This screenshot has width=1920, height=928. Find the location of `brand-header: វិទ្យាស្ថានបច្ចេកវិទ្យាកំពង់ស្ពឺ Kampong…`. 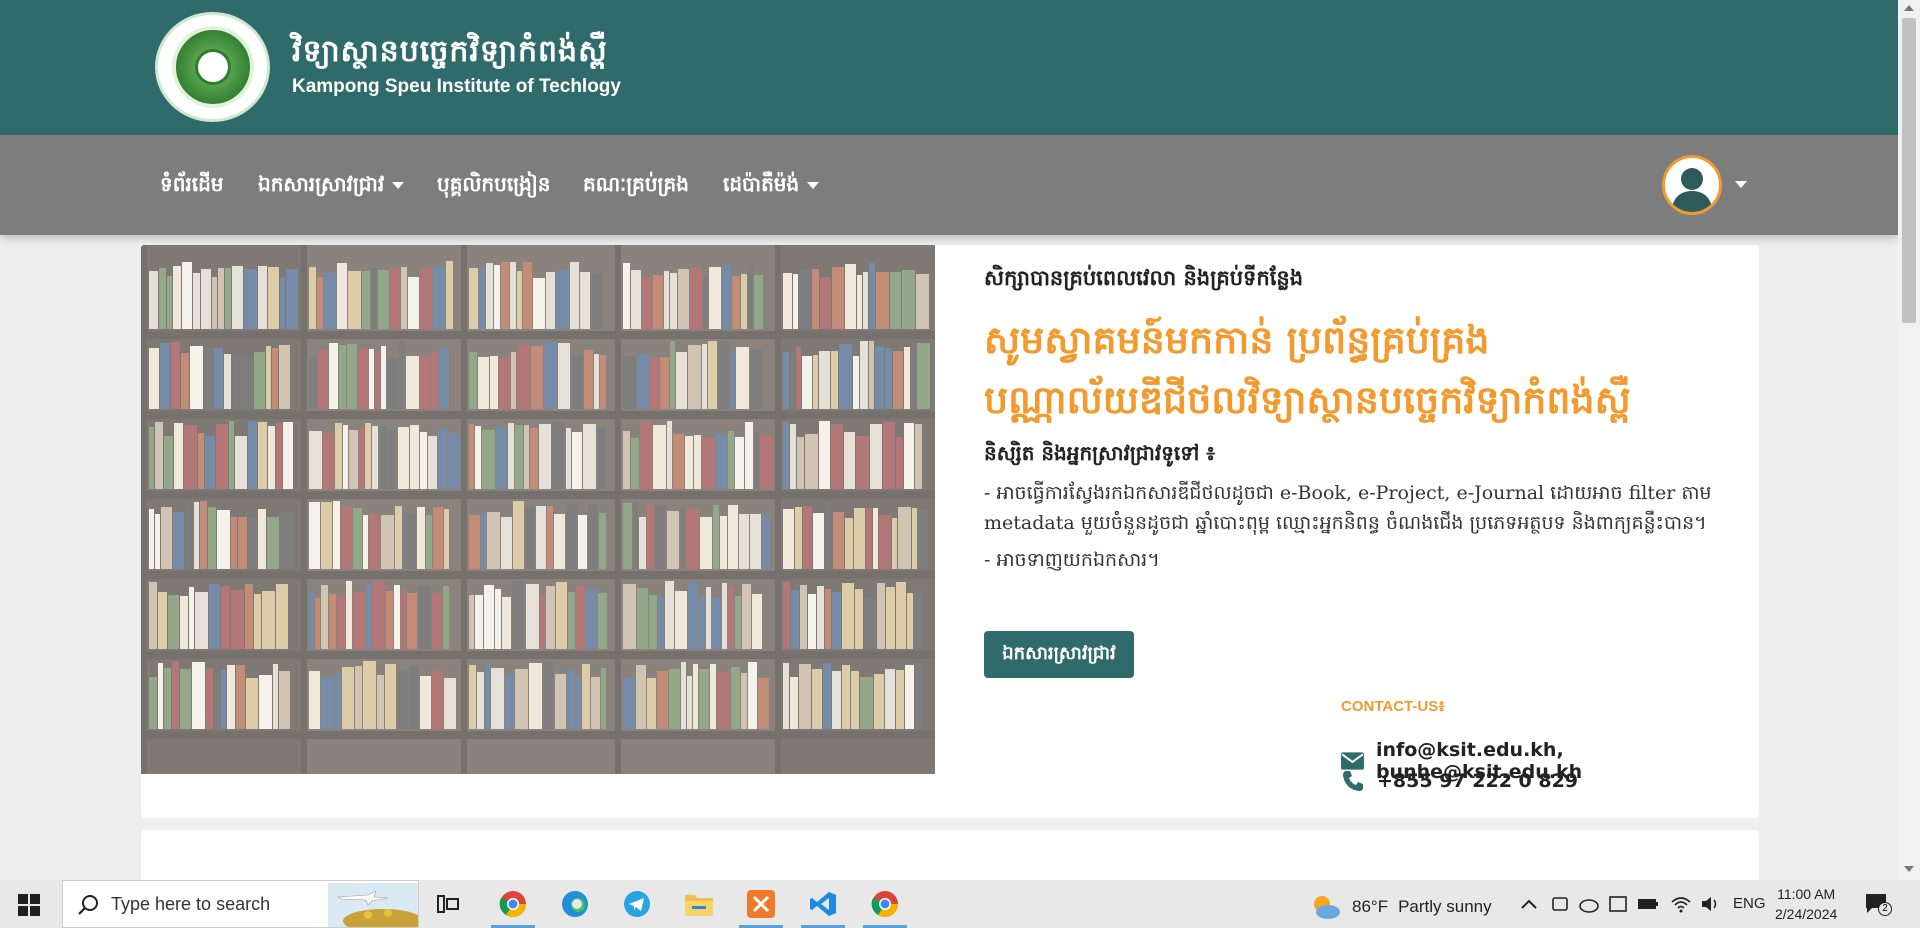

brand-header: វិទ្យាស្ថានបច្ចេកវិទ្យាកំពង់ស្ពឺ Kampong… is located at coordinates (949, 67).